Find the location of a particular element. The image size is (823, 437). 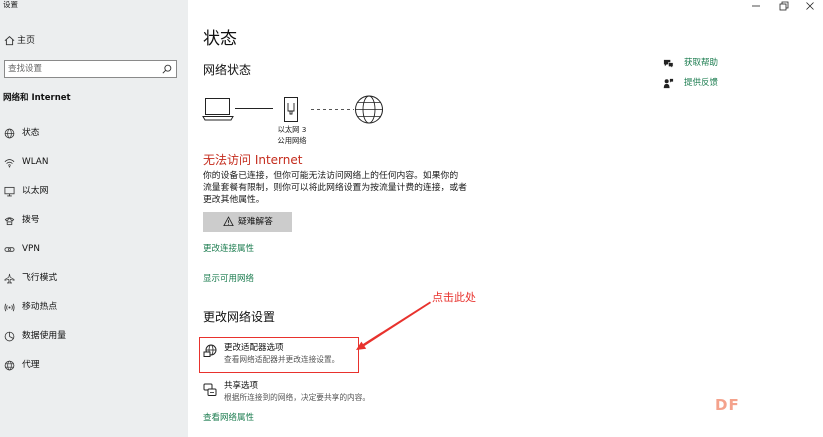

network-diagram is located at coordinates (292, 109).